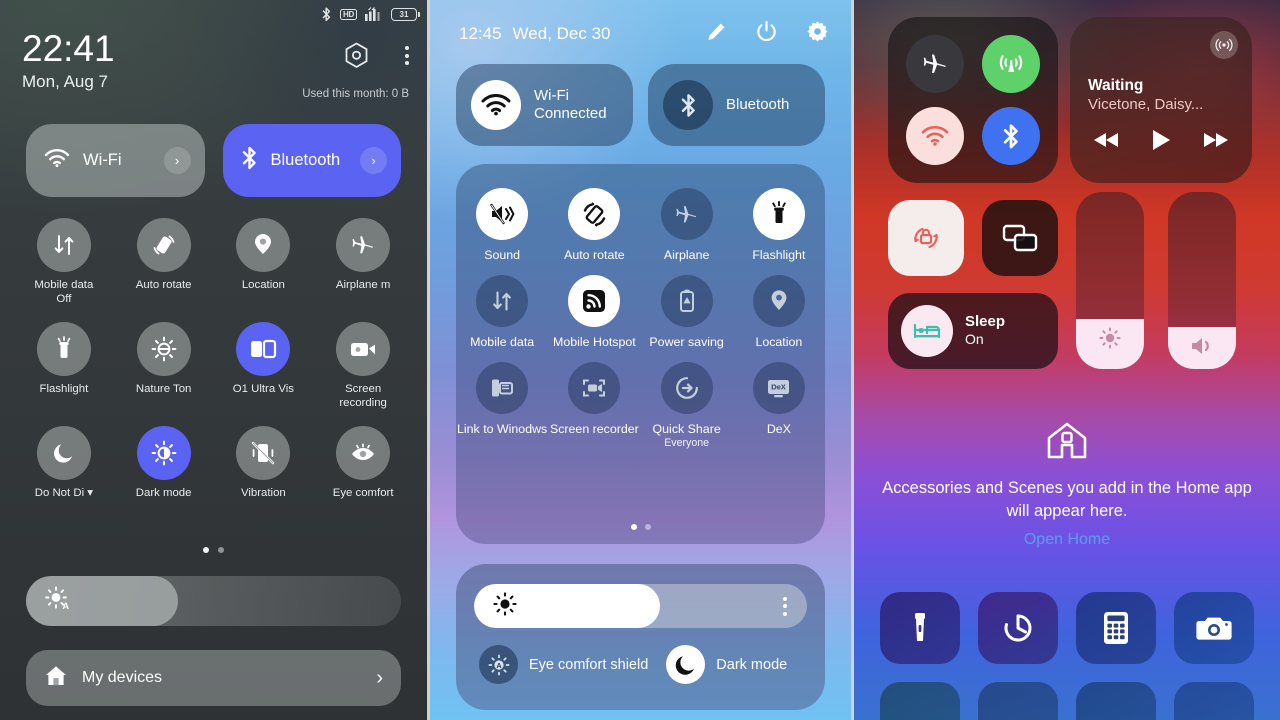  Describe the element at coordinates (177, 160) in the screenshot. I see `wifi-chevron-icon: ›` at that location.